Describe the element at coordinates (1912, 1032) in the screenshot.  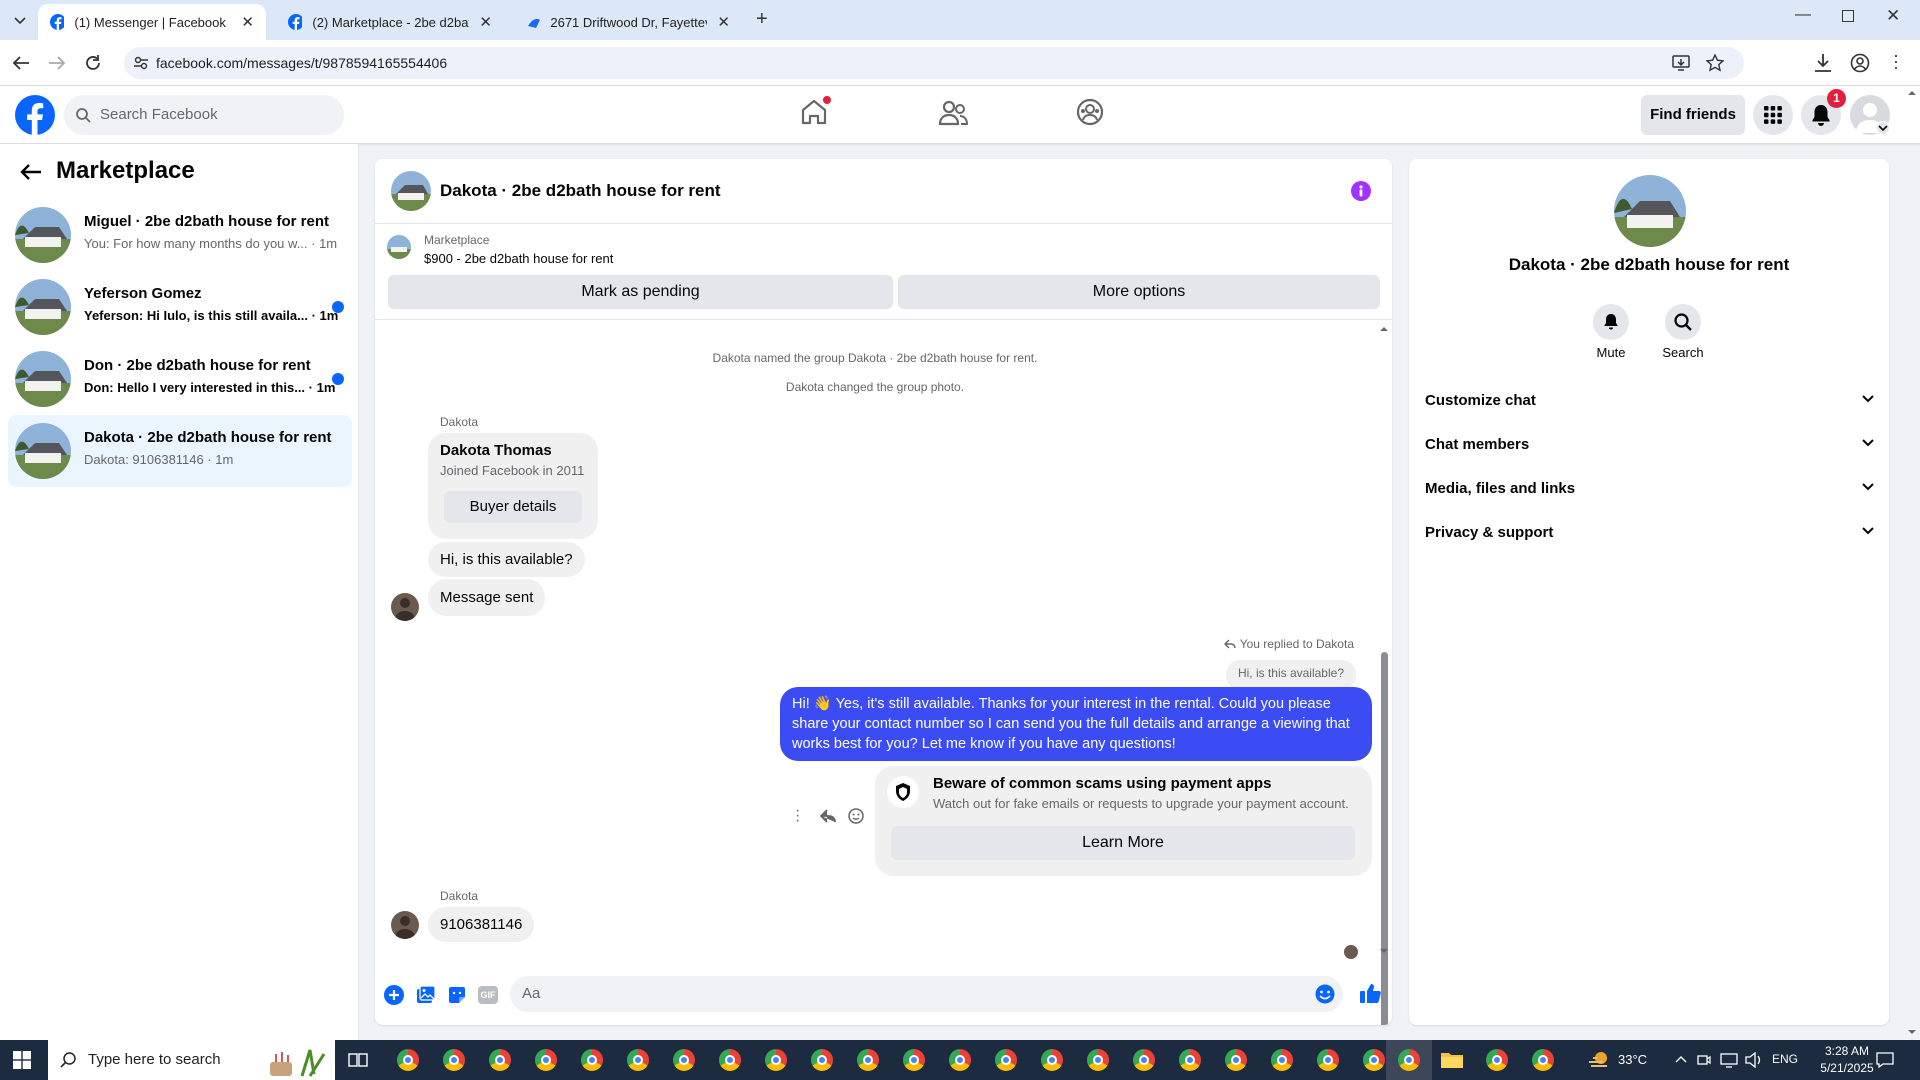
I see `page-scroll-down-icon` at that location.